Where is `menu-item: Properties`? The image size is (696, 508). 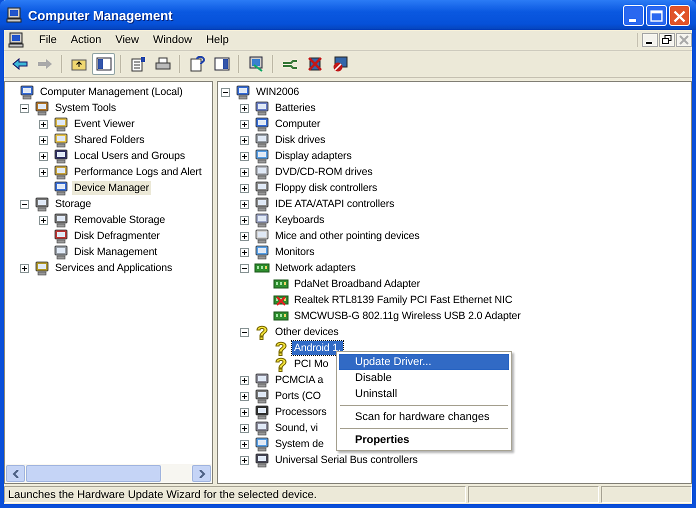
menu-item: Properties is located at coordinates (424, 440).